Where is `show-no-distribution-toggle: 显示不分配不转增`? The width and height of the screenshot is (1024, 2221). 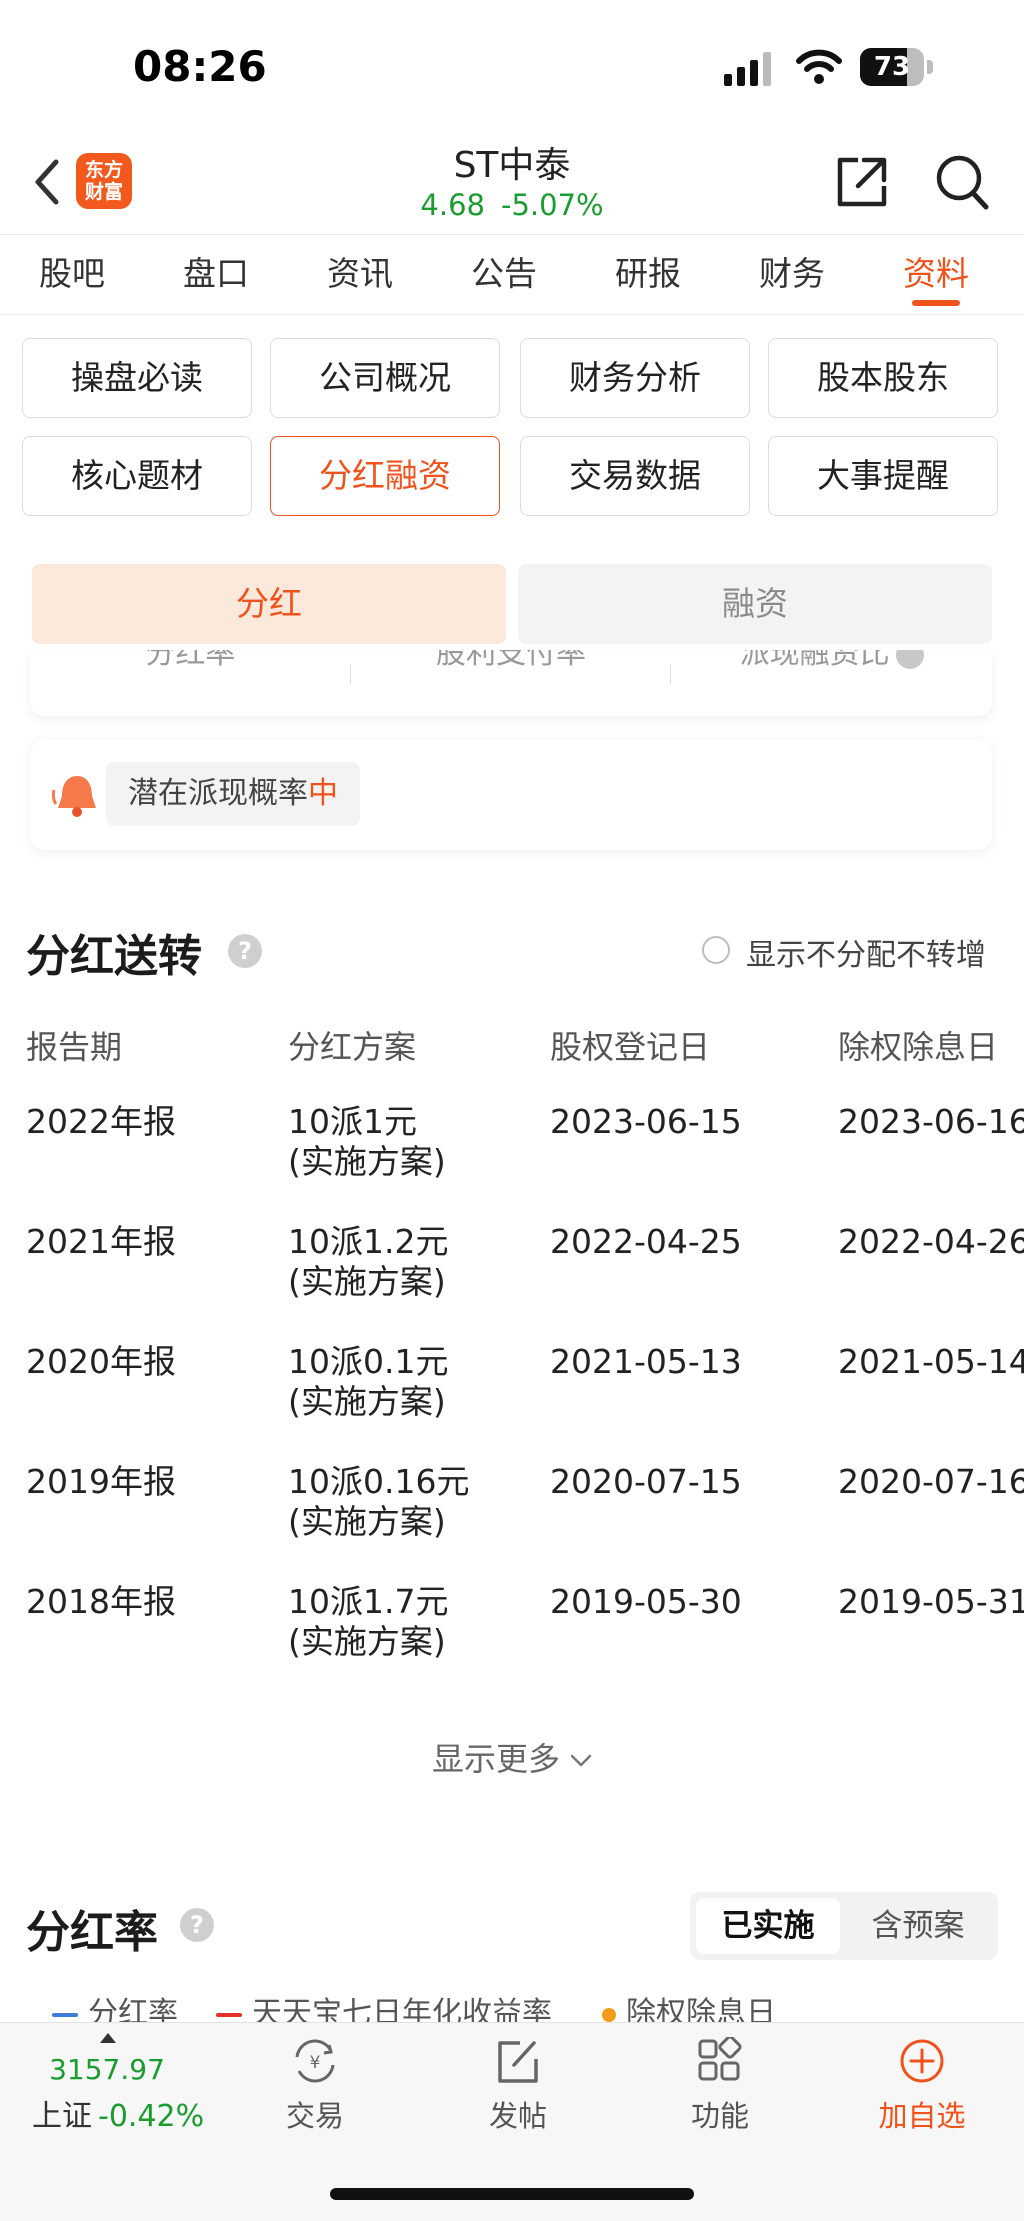 show-no-distribution-toggle: 显示不分配不转增 is located at coordinates (866, 952).